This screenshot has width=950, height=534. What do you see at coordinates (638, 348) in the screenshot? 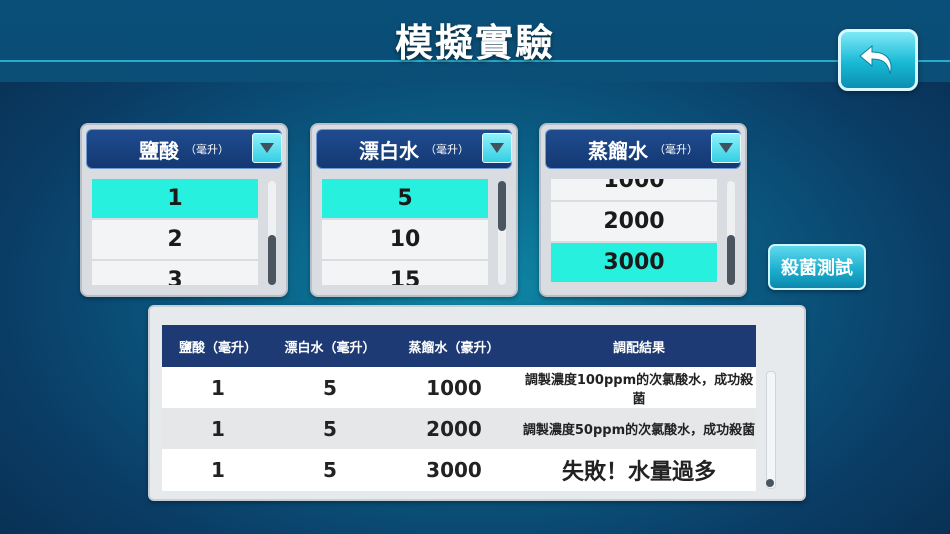
I see `column-header: 調配結果` at bounding box center [638, 348].